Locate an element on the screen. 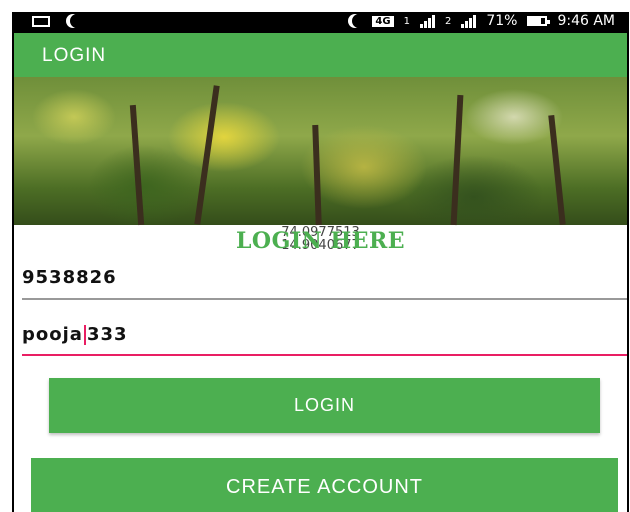  battery-icon is located at coordinates (539, 21).